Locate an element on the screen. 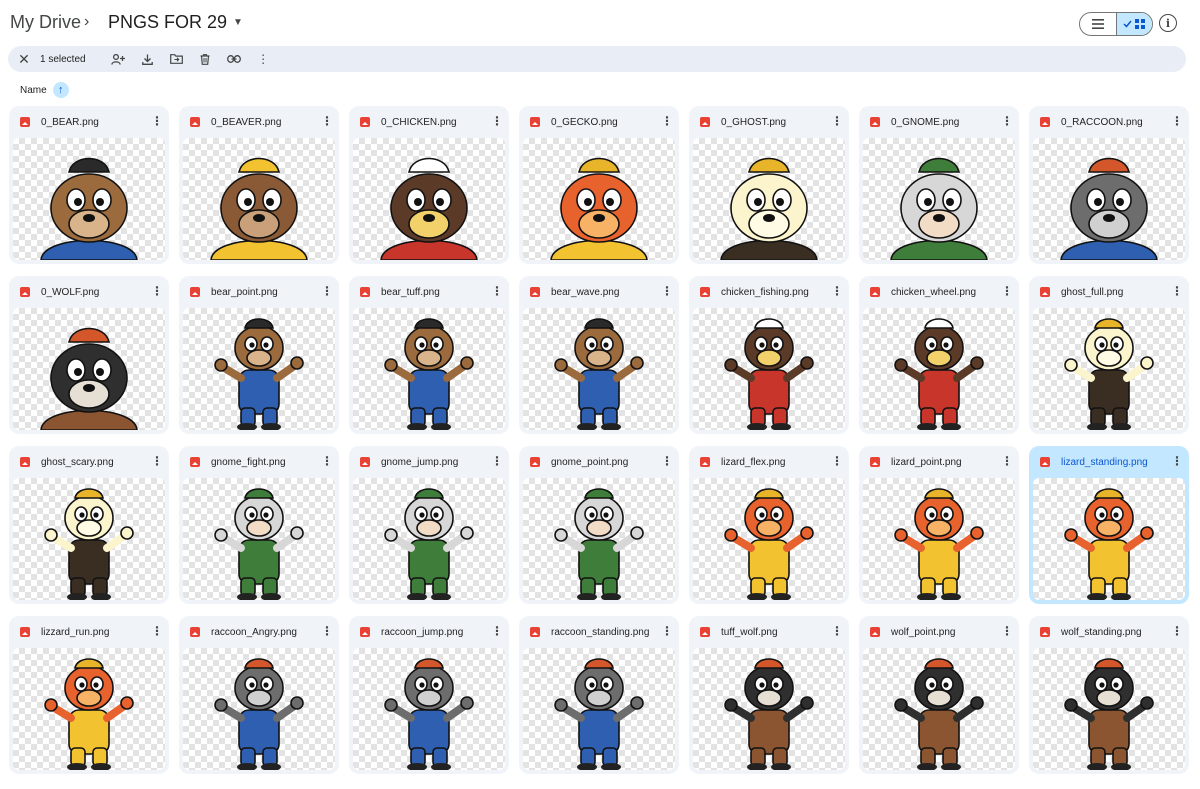 The image size is (1200, 789). file-card: bear_wave.png ⋮ is located at coordinates (599, 355).